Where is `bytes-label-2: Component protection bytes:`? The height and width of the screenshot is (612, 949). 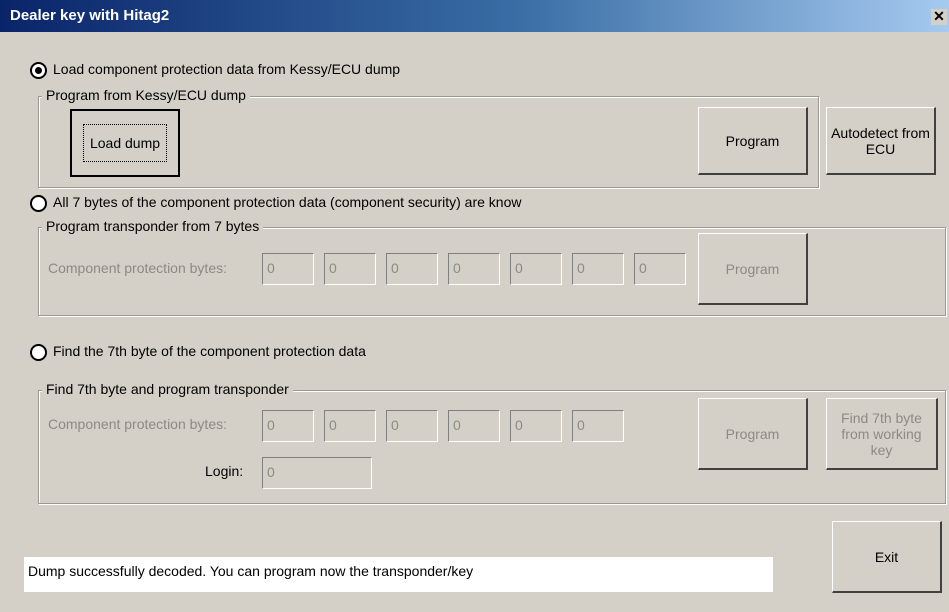
bytes-label-2: Component protection bytes: is located at coordinates (137, 268).